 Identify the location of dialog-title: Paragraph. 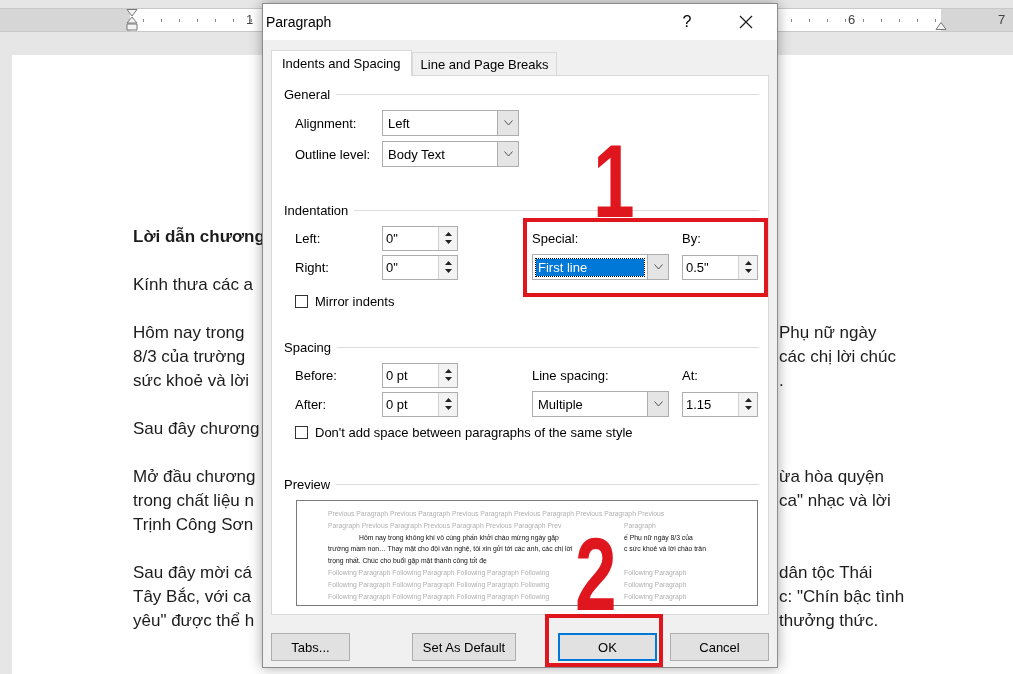
(299, 22).